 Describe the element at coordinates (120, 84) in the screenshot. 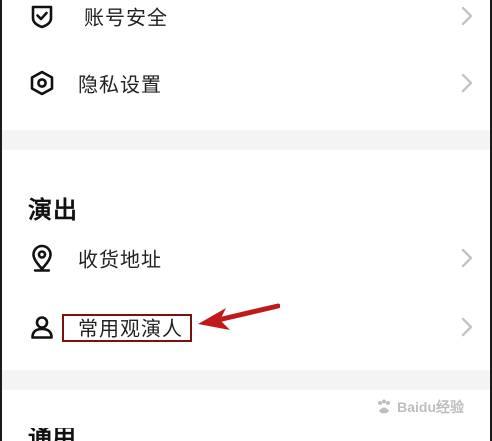

I see `privacy-settings-label: 隐私设置` at that location.